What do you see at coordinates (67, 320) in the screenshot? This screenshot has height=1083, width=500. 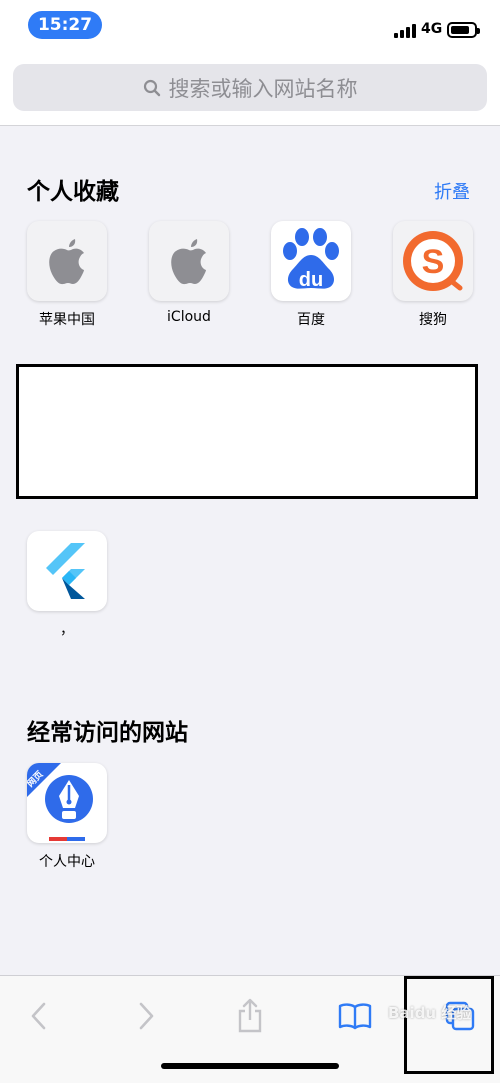 I see `favorite-label: 苹果中国` at bounding box center [67, 320].